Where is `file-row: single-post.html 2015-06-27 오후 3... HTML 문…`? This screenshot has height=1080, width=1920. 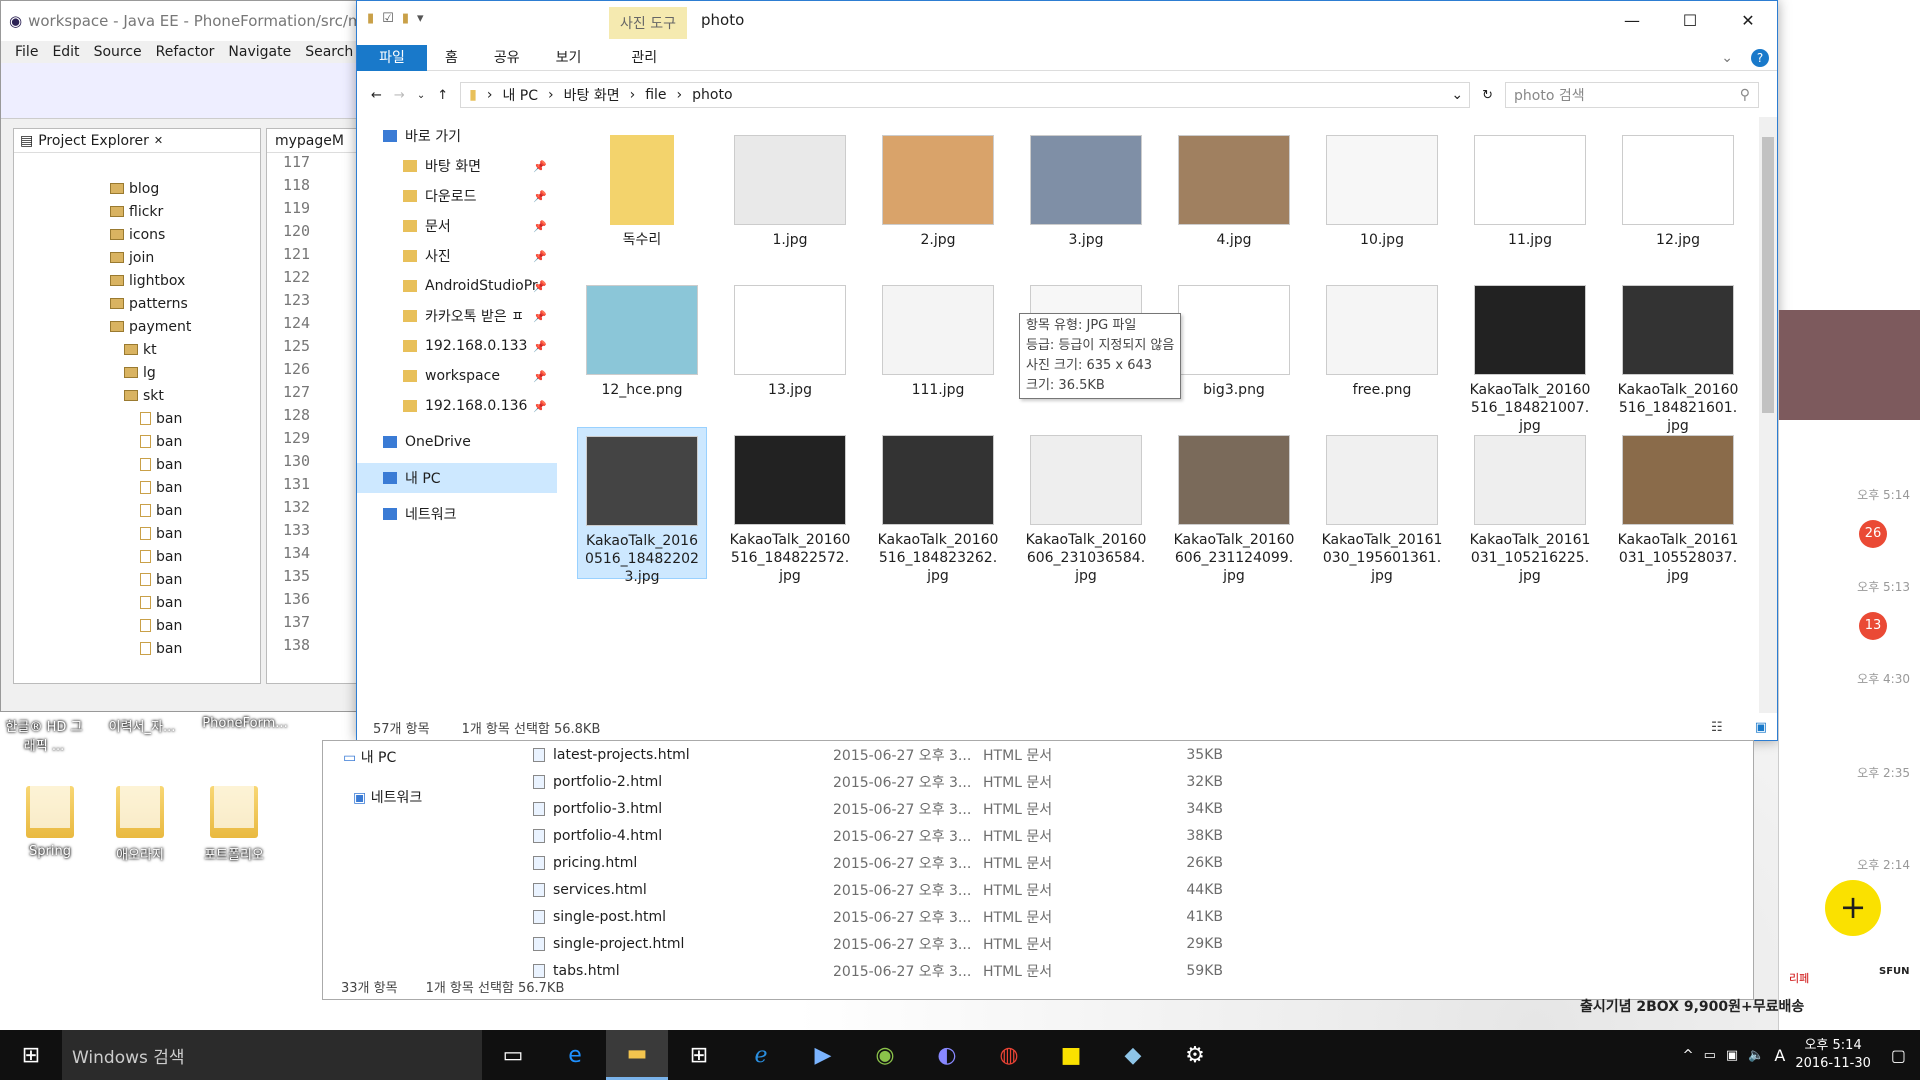
file-row: single-post.html 2015-06-27 오후 3... HTML 문… is located at coordinates (878, 916).